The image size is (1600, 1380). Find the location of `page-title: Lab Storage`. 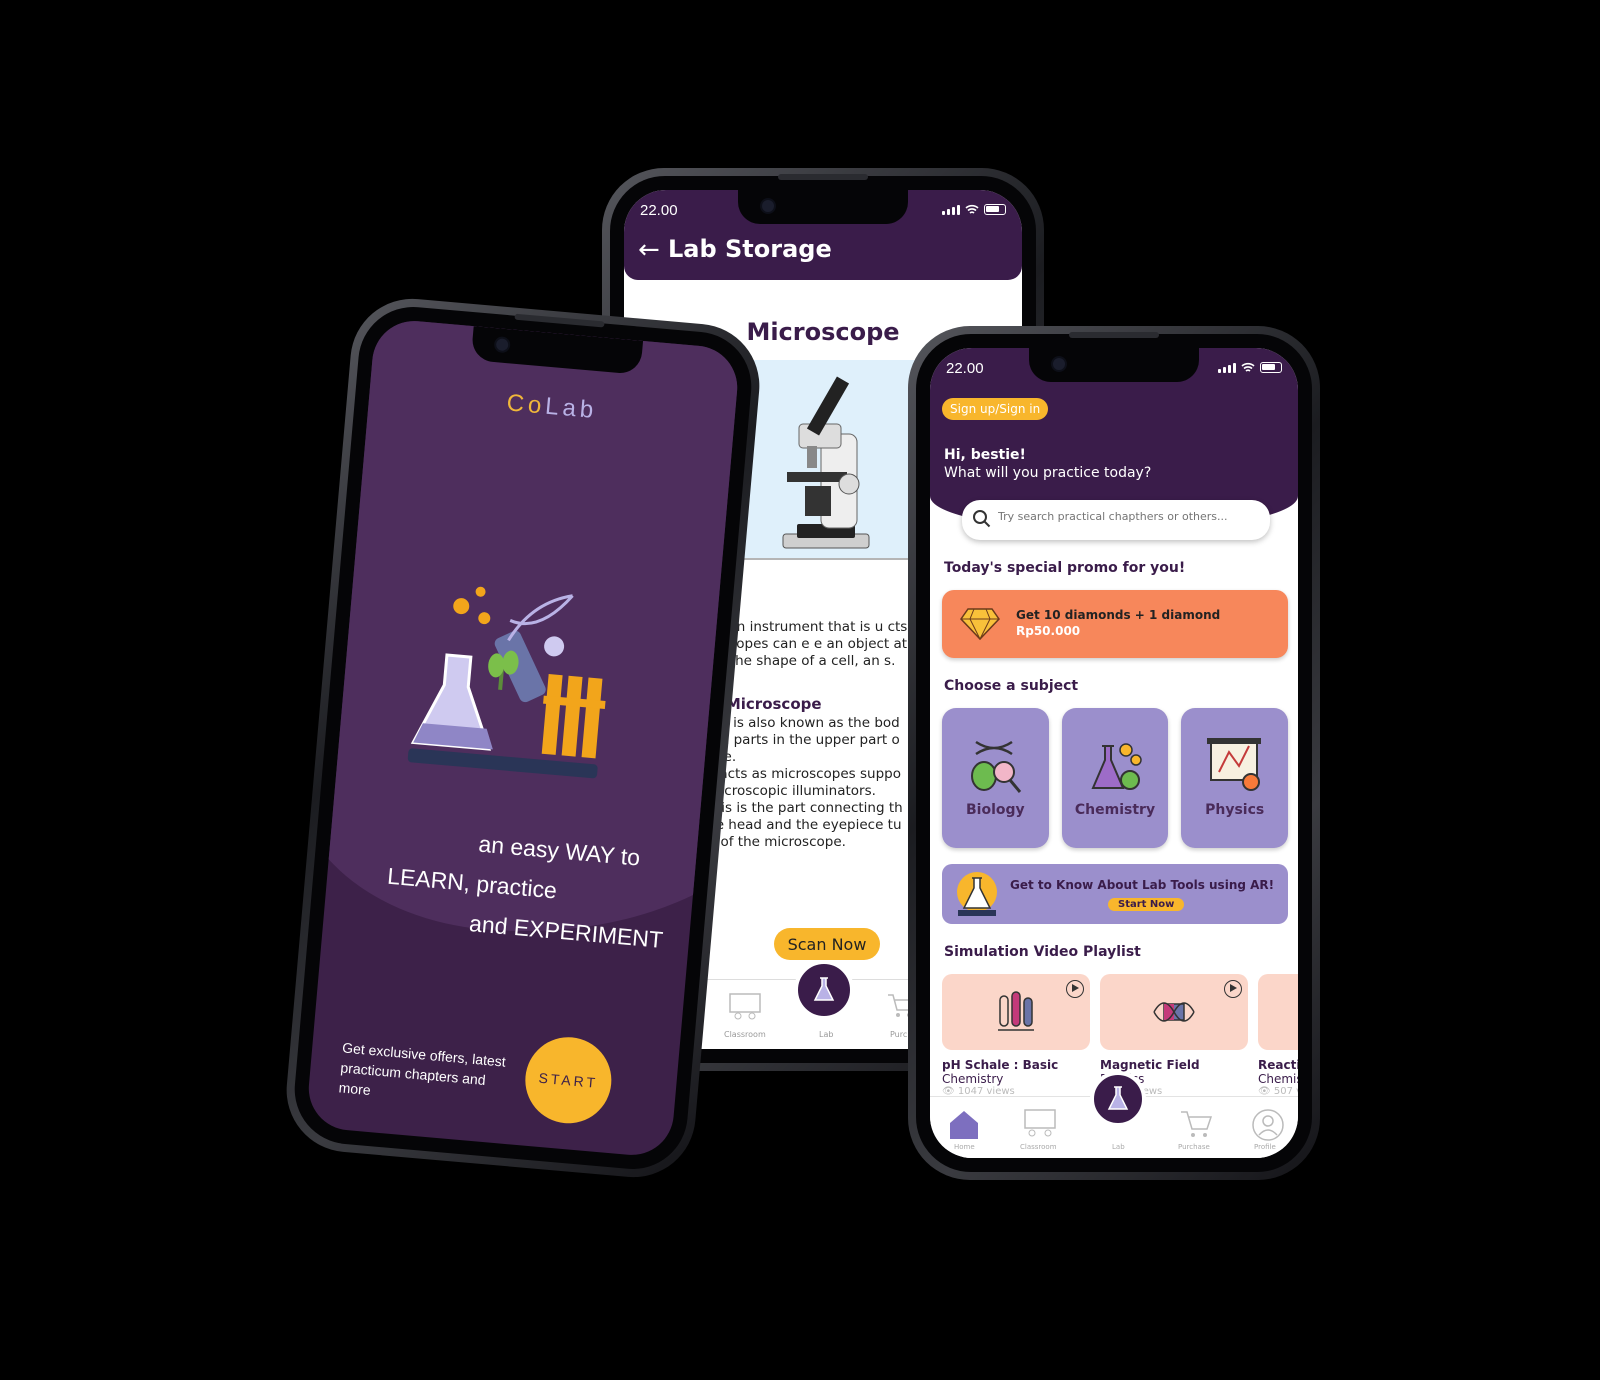

page-title: Lab Storage is located at coordinates (750, 249).